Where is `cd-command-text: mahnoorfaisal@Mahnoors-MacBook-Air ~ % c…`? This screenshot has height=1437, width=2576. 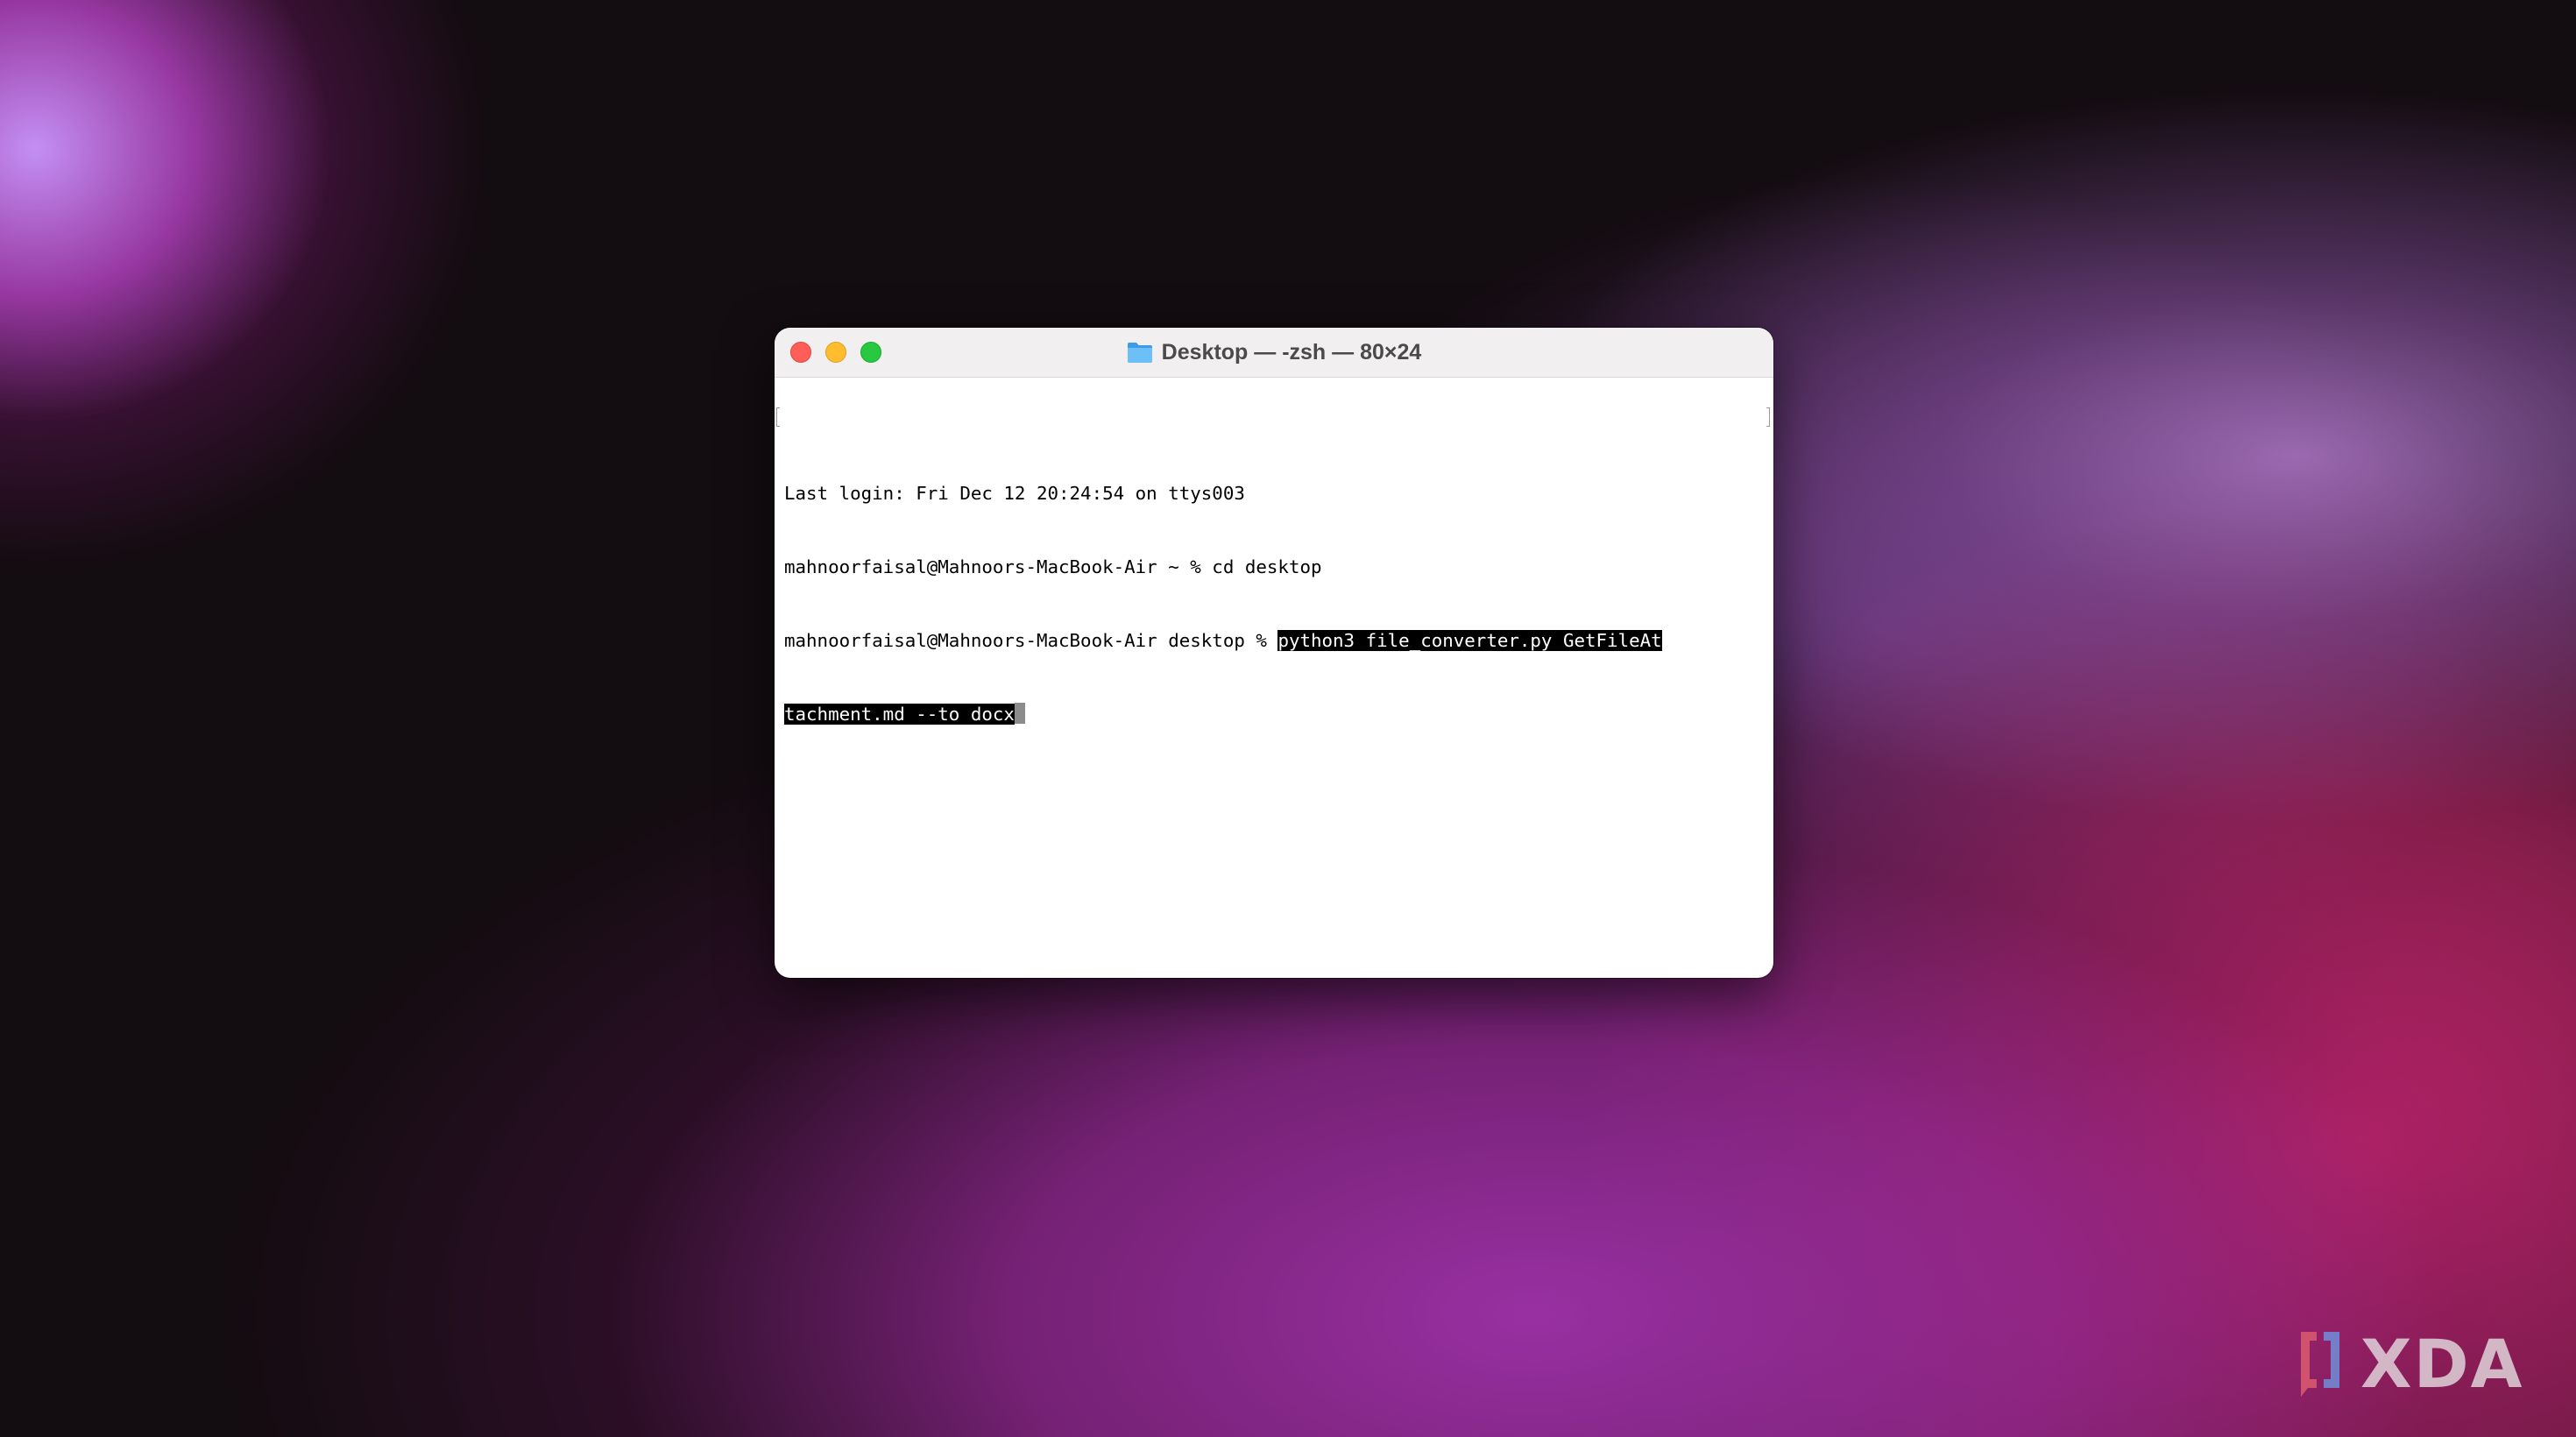 cd-command-text: mahnoorfaisal@Mahnoors-MacBook-Air ~ % c… is located at coordinates (1053, 566).